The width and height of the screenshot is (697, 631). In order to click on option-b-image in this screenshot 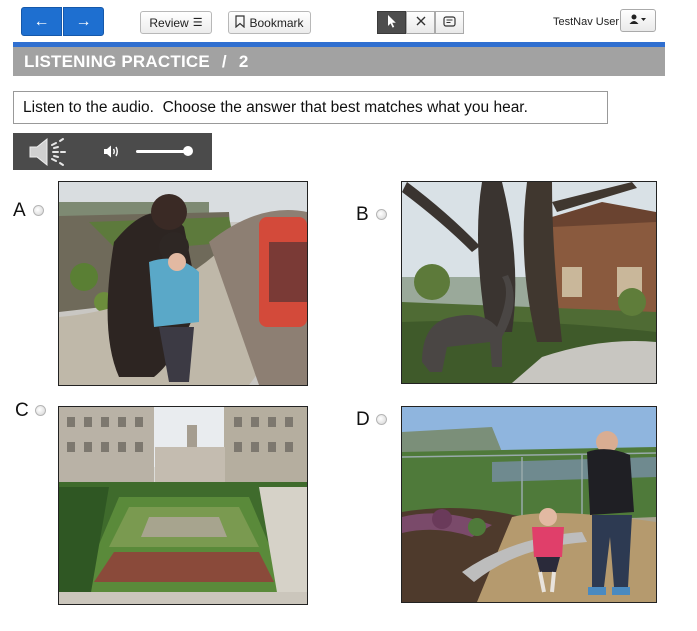, I will do `click(529, 282)`.